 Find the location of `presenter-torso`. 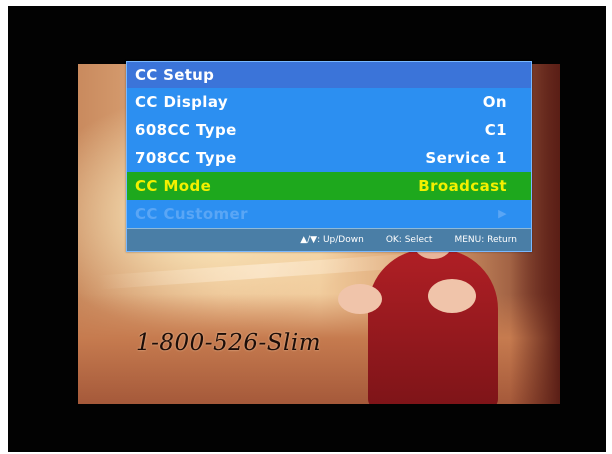

presenter-torso is located at coordinates (433, 326).